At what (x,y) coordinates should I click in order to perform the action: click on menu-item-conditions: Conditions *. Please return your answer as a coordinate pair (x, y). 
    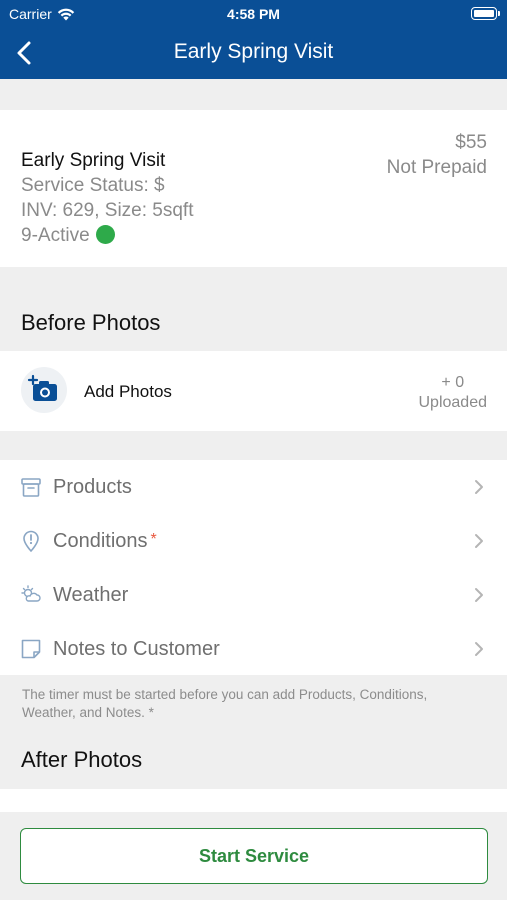
    Looking at the image, I should click on (253, 541).